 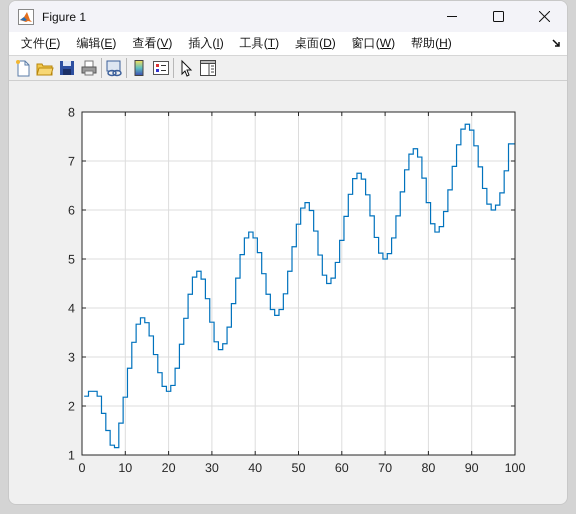 I want to click on y-tick-label: 5, so click(x=71, y=259).